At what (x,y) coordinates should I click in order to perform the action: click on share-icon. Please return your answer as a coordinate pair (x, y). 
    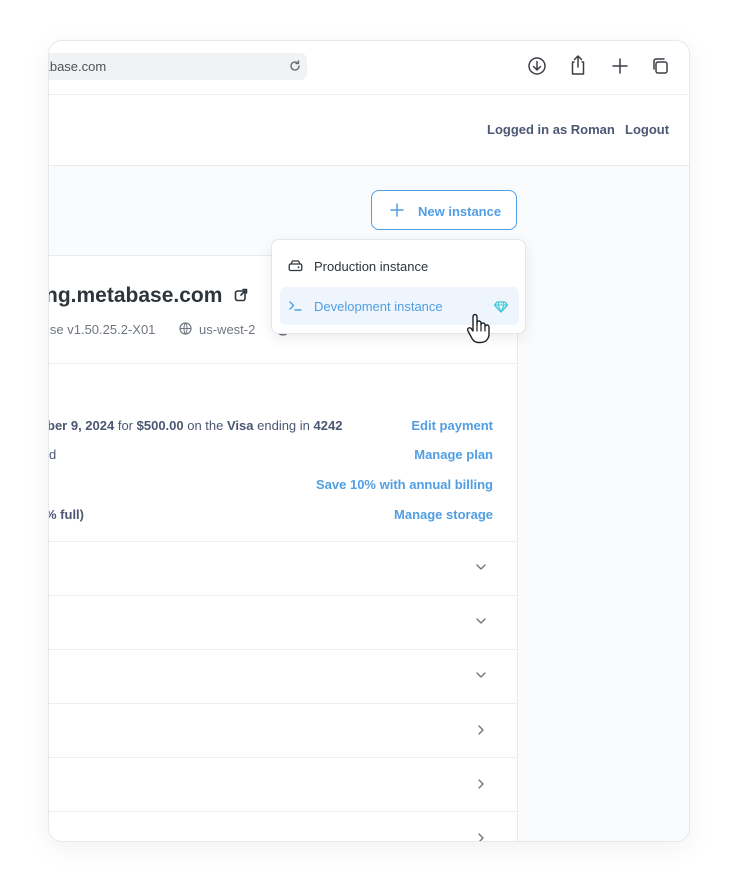
    Looking at the image, I should click on (578, 67).